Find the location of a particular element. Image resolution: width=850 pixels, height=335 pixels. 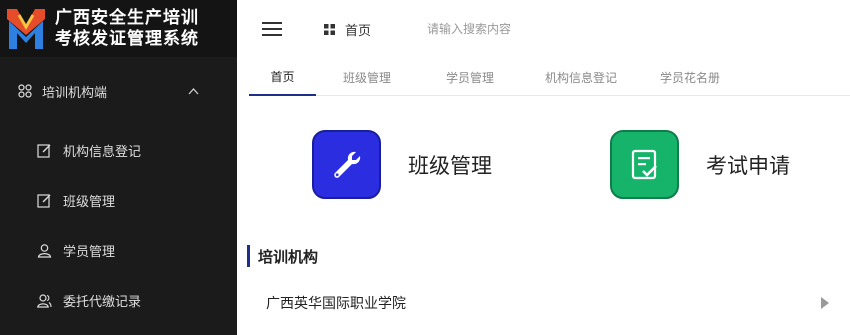

tab-bar: 首页 班级管理 学员管理 机构信息登记 学员花名册 is located at coordinates (549, 77).